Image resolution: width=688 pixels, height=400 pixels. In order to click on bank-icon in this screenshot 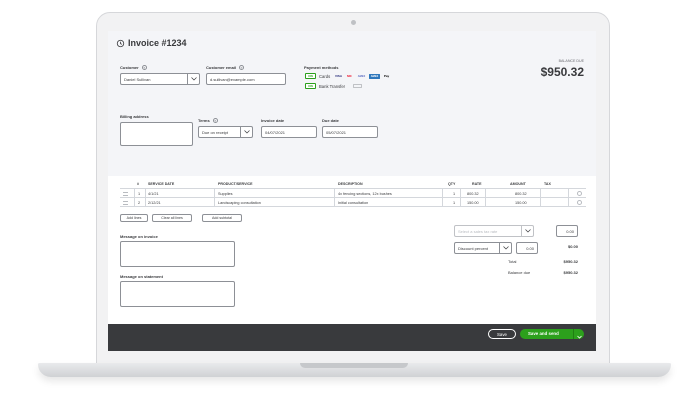, I will do `click(357, 86)`.